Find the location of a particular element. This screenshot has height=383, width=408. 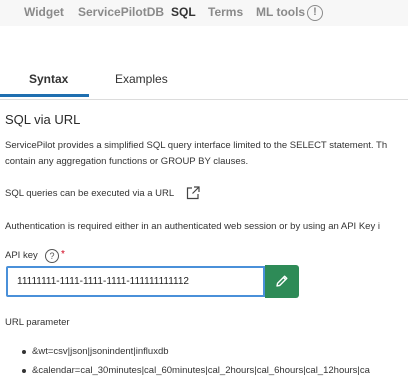

edit-api-key-button is located at coordinates (282, 281).